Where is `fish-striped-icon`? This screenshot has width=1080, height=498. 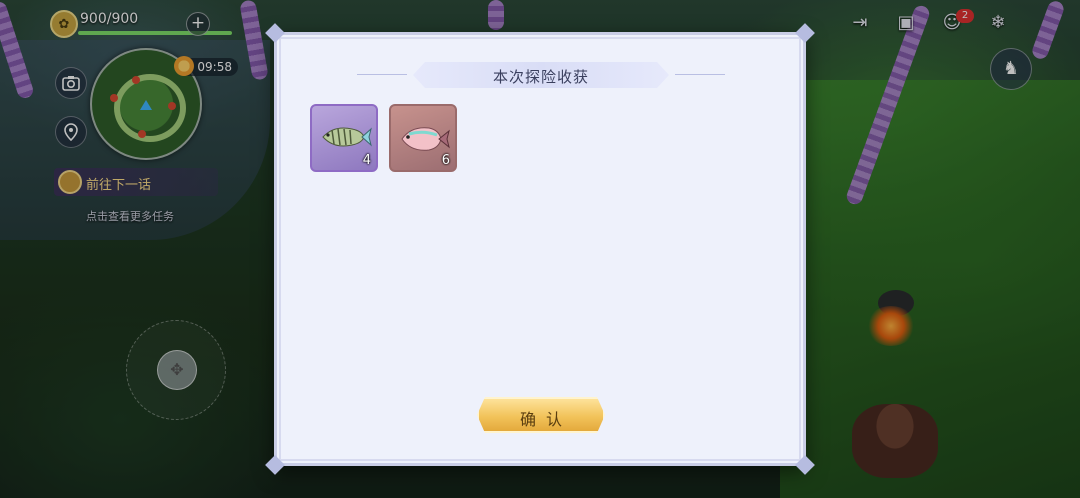
fish-striped-icon is located at coordinates (347, 137).